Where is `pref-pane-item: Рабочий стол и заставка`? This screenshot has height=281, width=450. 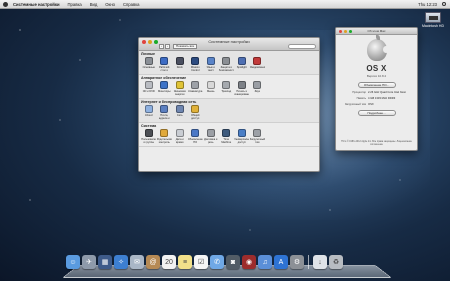
pref-pane-item: Рабочий стол и заставка is located at coordinates (165, 64).